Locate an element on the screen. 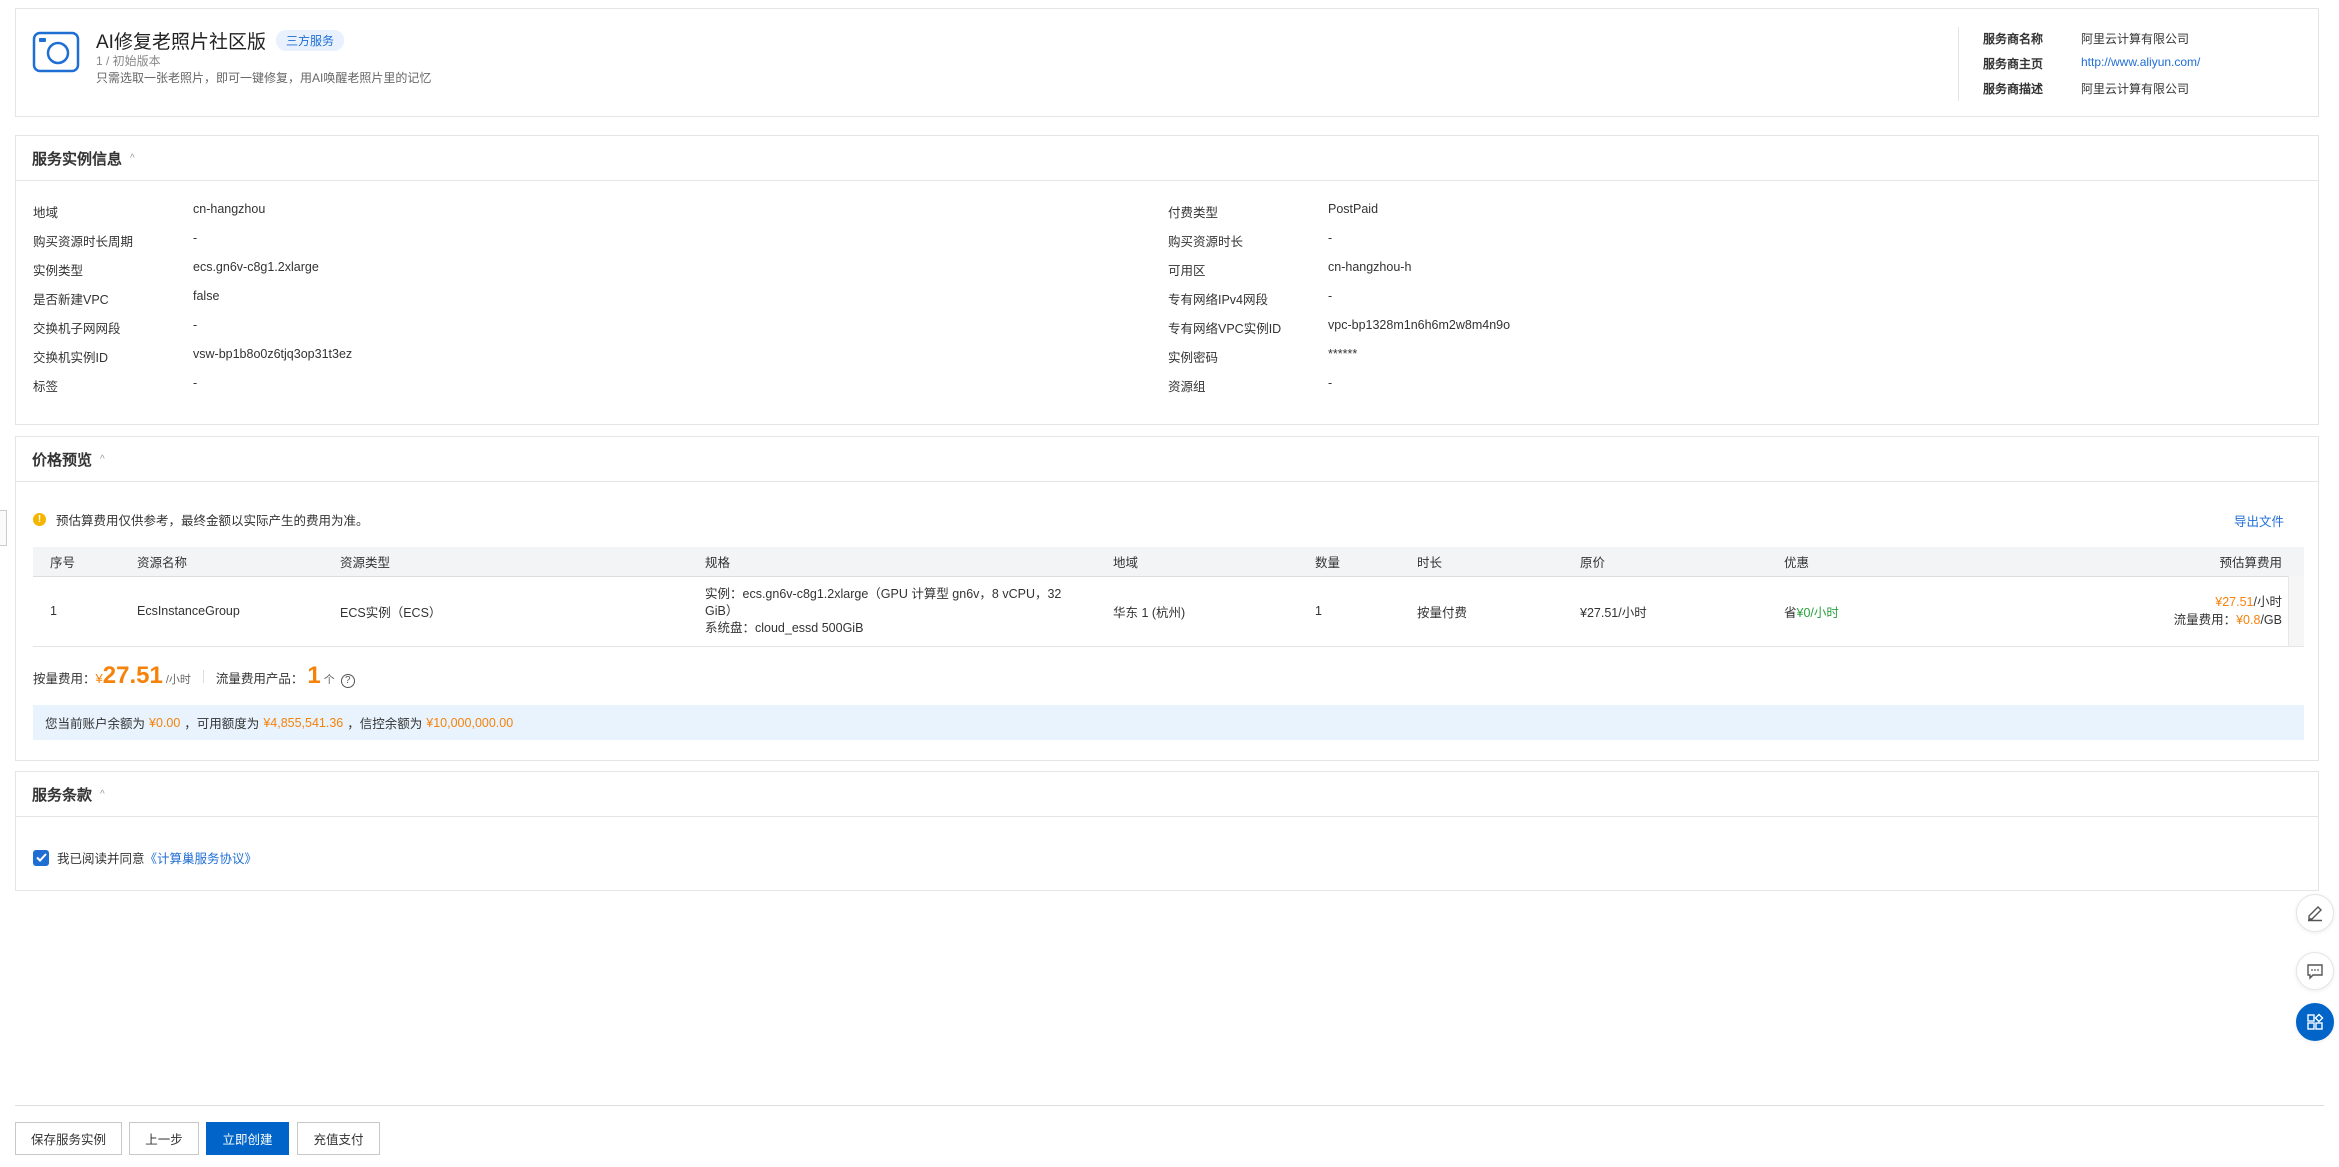 This screenshot has height=1167, width=2339. info-label: 实例密码 is located at coordinates (1193, 358).